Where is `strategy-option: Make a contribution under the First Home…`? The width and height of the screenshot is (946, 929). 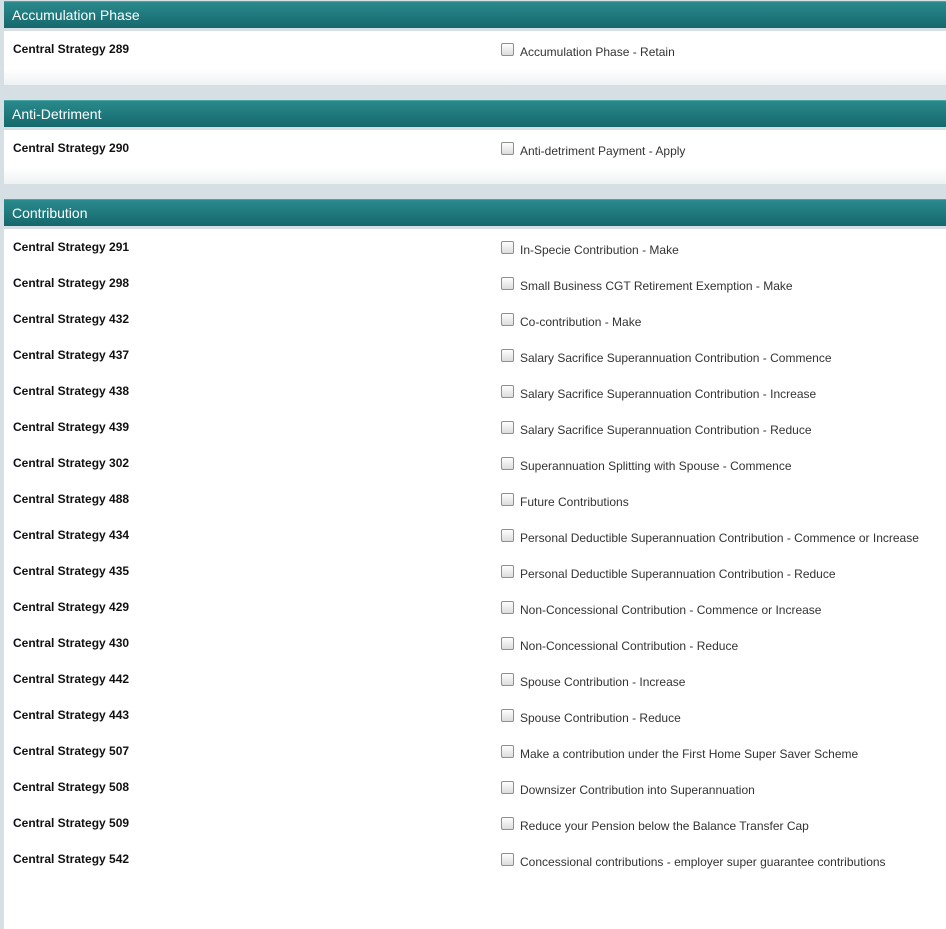
strategy-option: Make a contribution under the First Home… is located at coordinates (679, 752).